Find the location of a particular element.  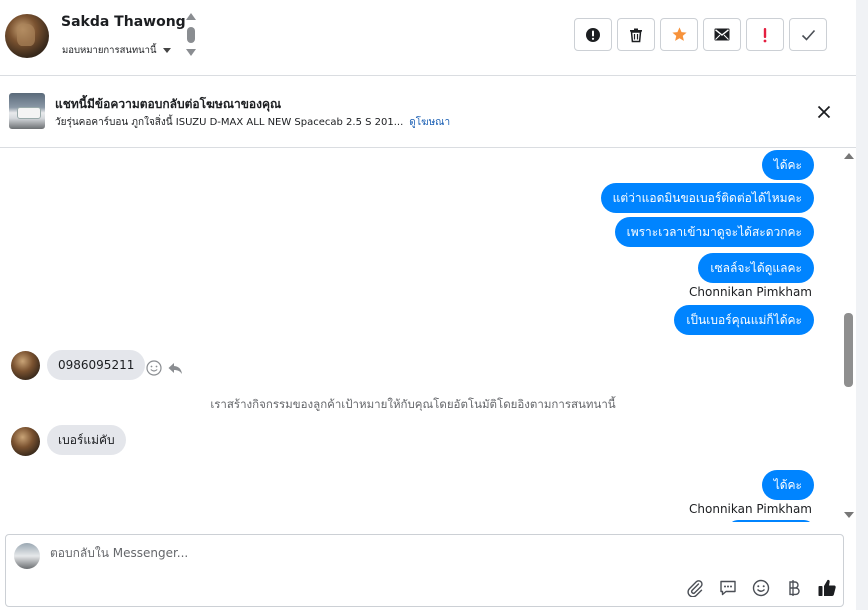

like-button is located at coordinates (826, 587).